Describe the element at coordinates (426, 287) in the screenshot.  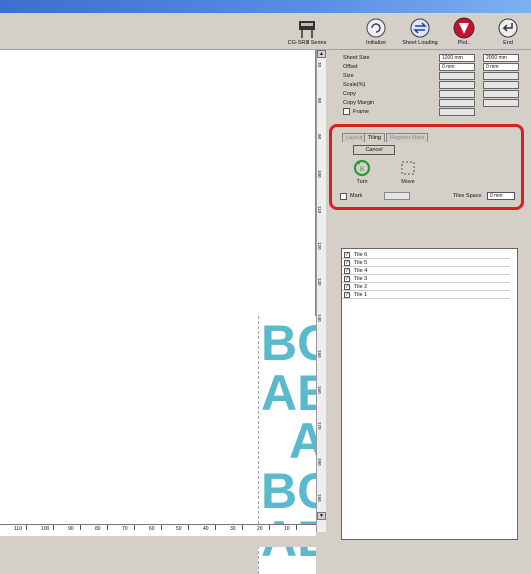
I see `list-item: ✓ Tile 2` at that location.